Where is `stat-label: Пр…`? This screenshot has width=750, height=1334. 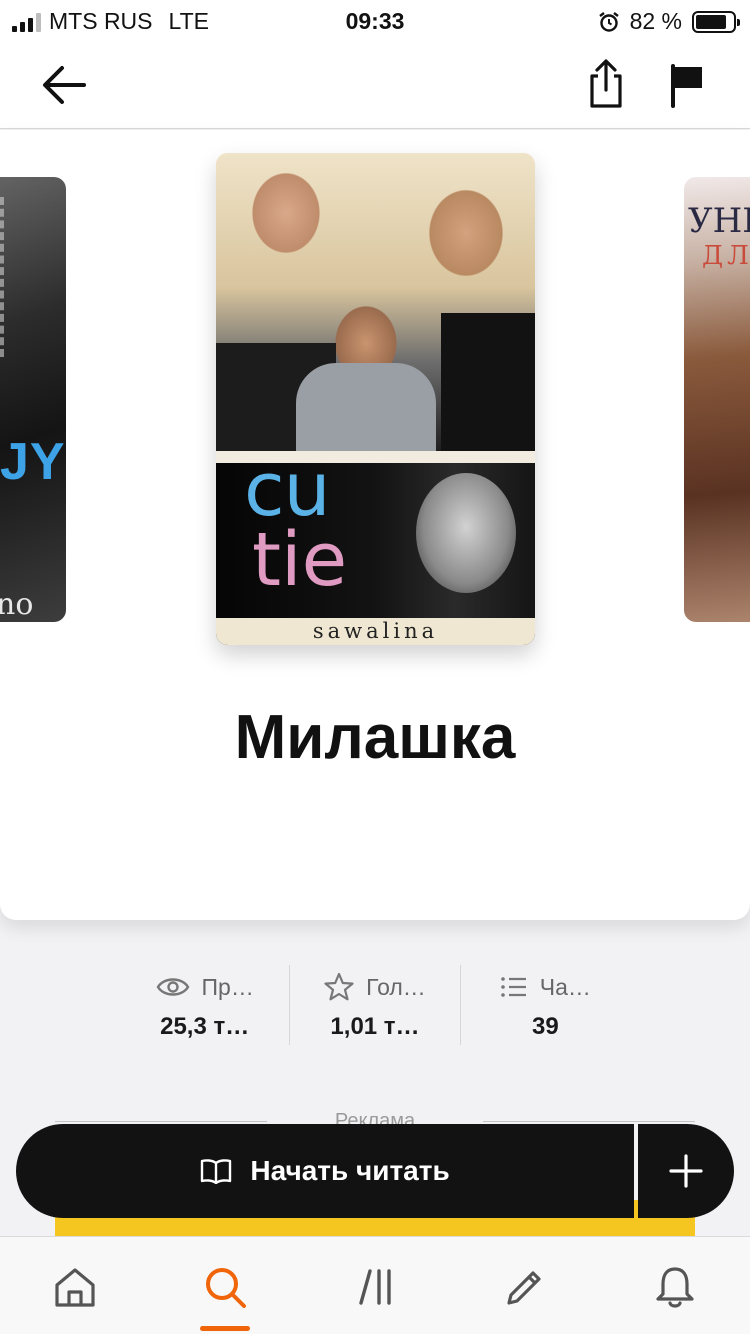
stat-label: Пр… is located at coordinates (227, 986).